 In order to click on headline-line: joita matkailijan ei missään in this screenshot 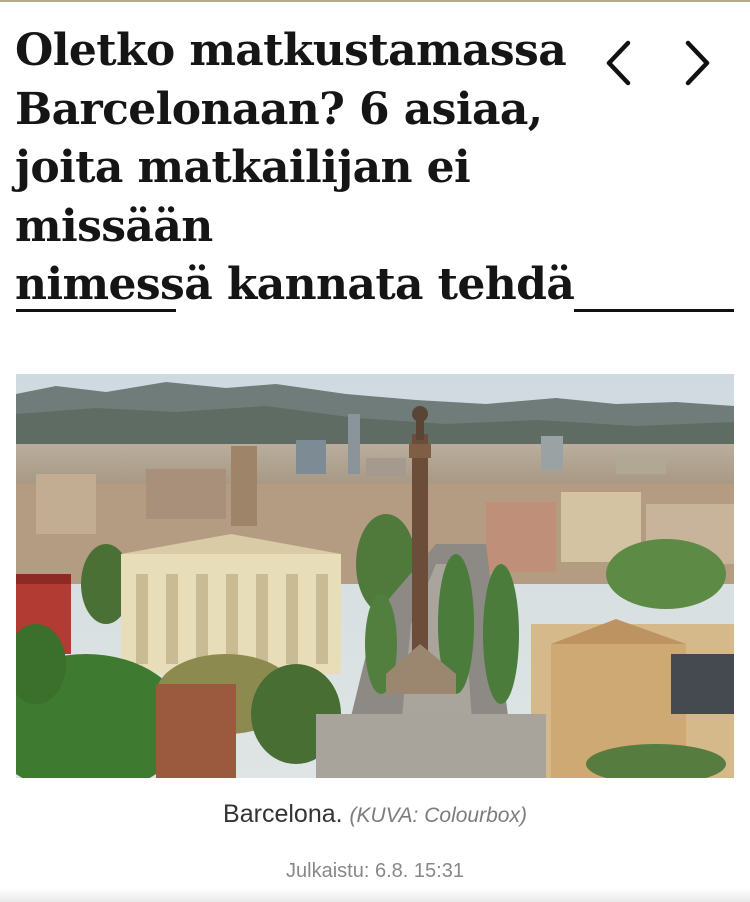, I will do `click(243, 197)`.